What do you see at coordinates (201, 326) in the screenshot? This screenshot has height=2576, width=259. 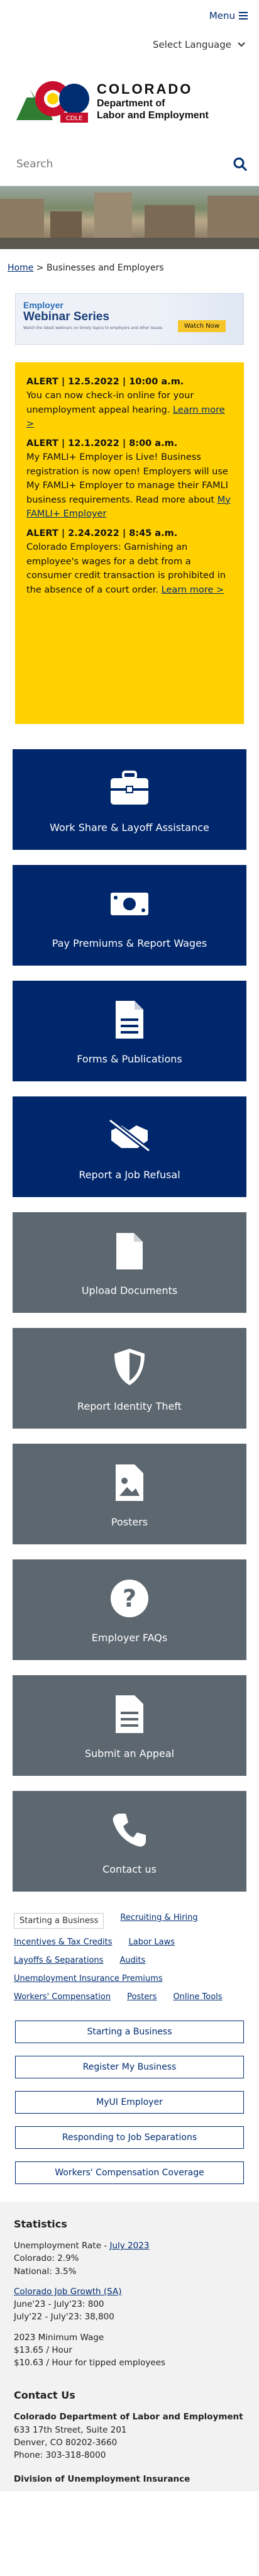 I see `watch-now-button: Watch Now` at bounding box center [201, 326].